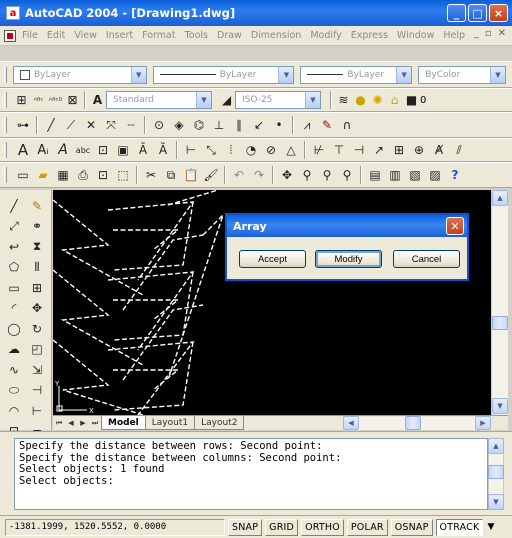  I want to click on dim-style-icon: ◢, so click(226, 100).